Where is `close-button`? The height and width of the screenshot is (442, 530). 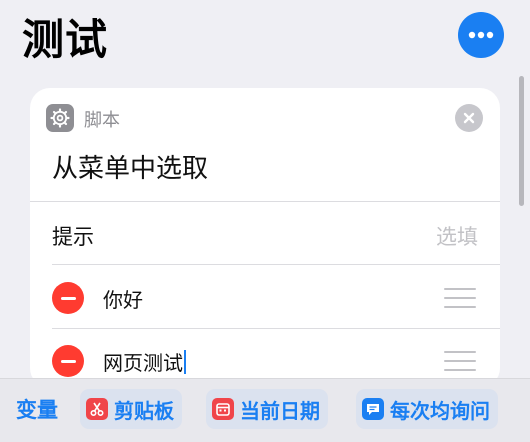 close-button is located at coordinates (469, 118).